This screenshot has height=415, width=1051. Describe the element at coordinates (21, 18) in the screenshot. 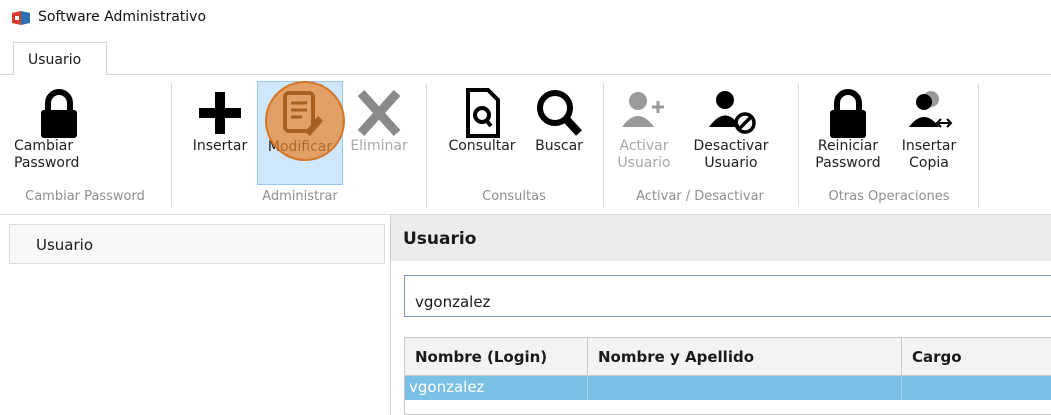

I see `app-logo-icon` at that location.